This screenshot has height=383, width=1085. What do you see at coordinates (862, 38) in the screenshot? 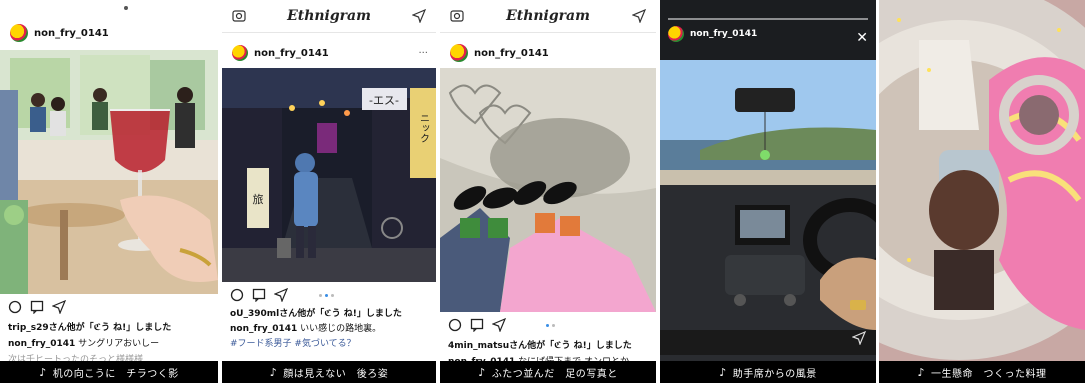
I see `close-icon: ✕` at bounding box center [862, 38].